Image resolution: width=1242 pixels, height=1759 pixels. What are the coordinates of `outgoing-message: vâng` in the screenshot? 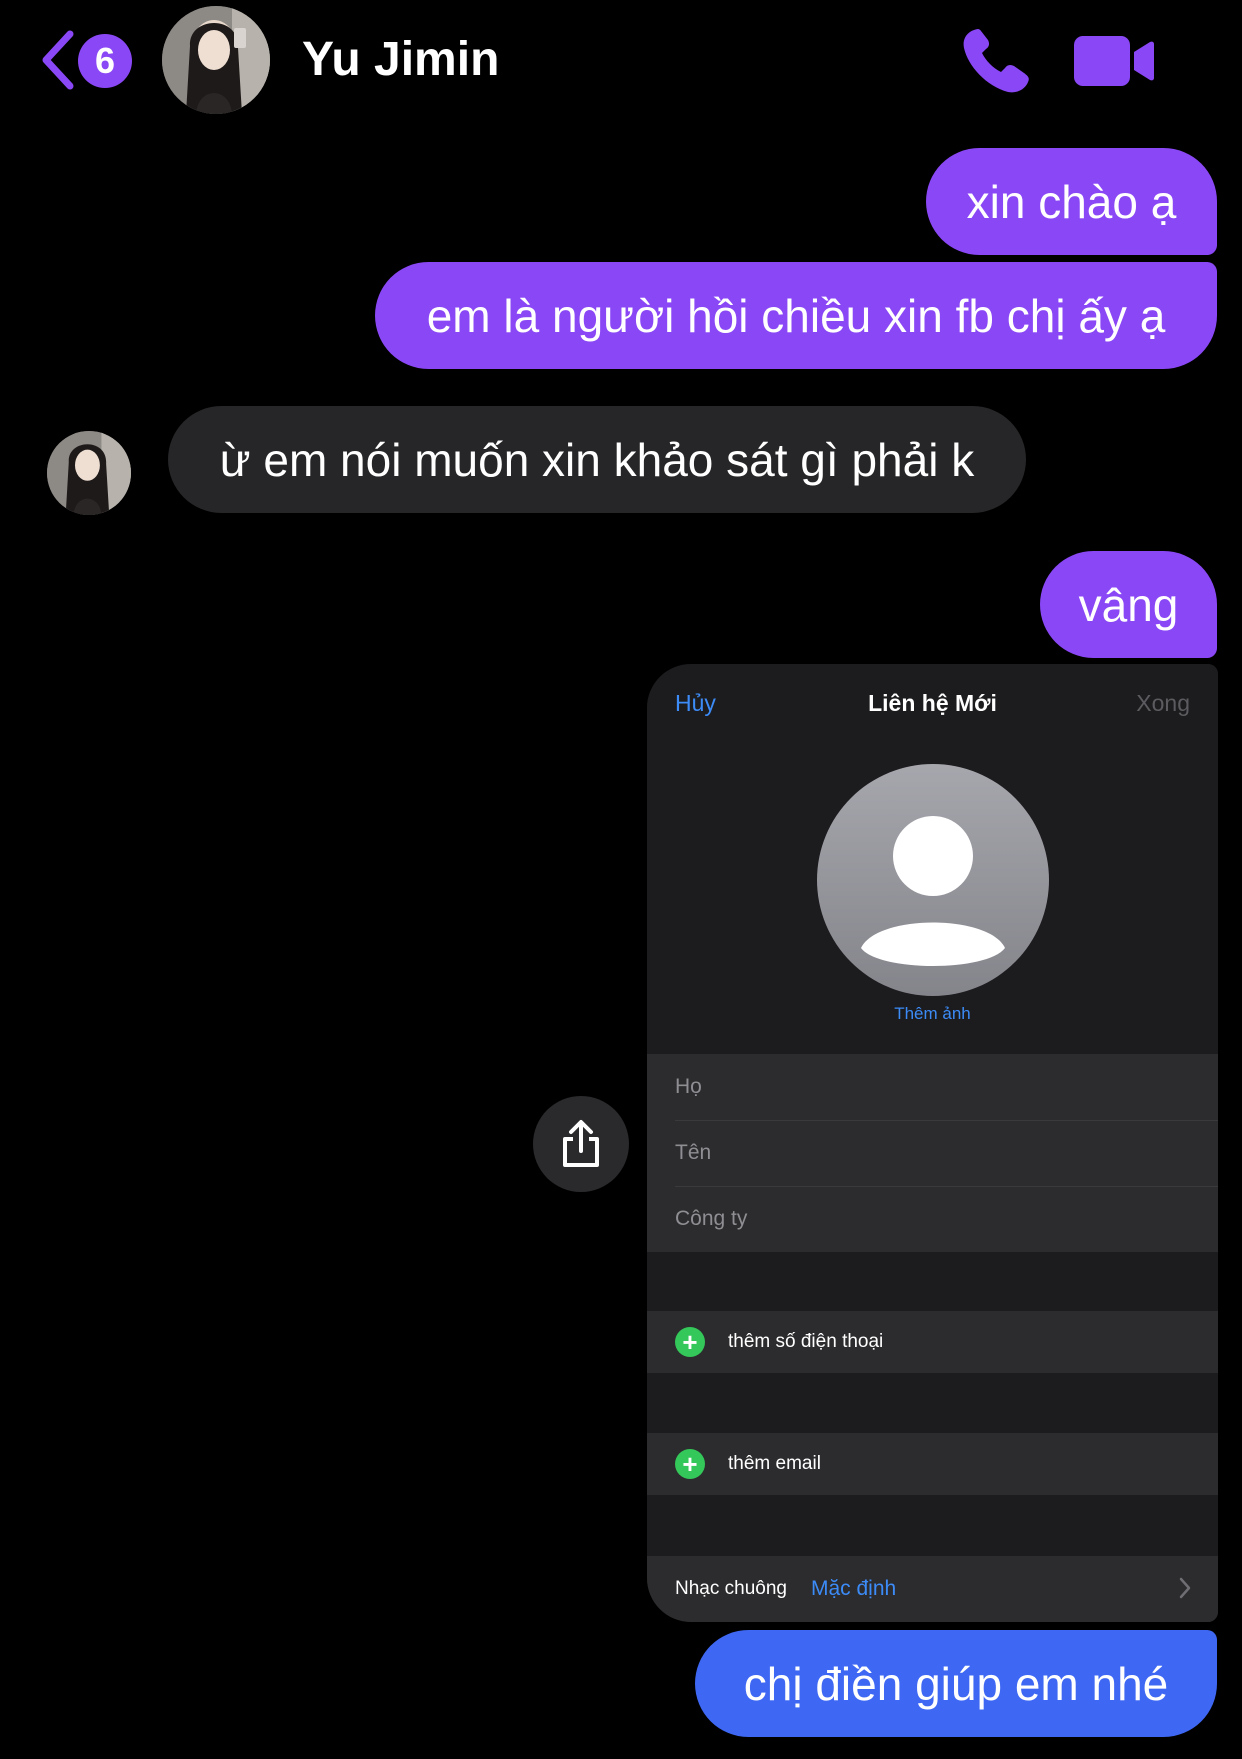 It's located at (1128, 604).